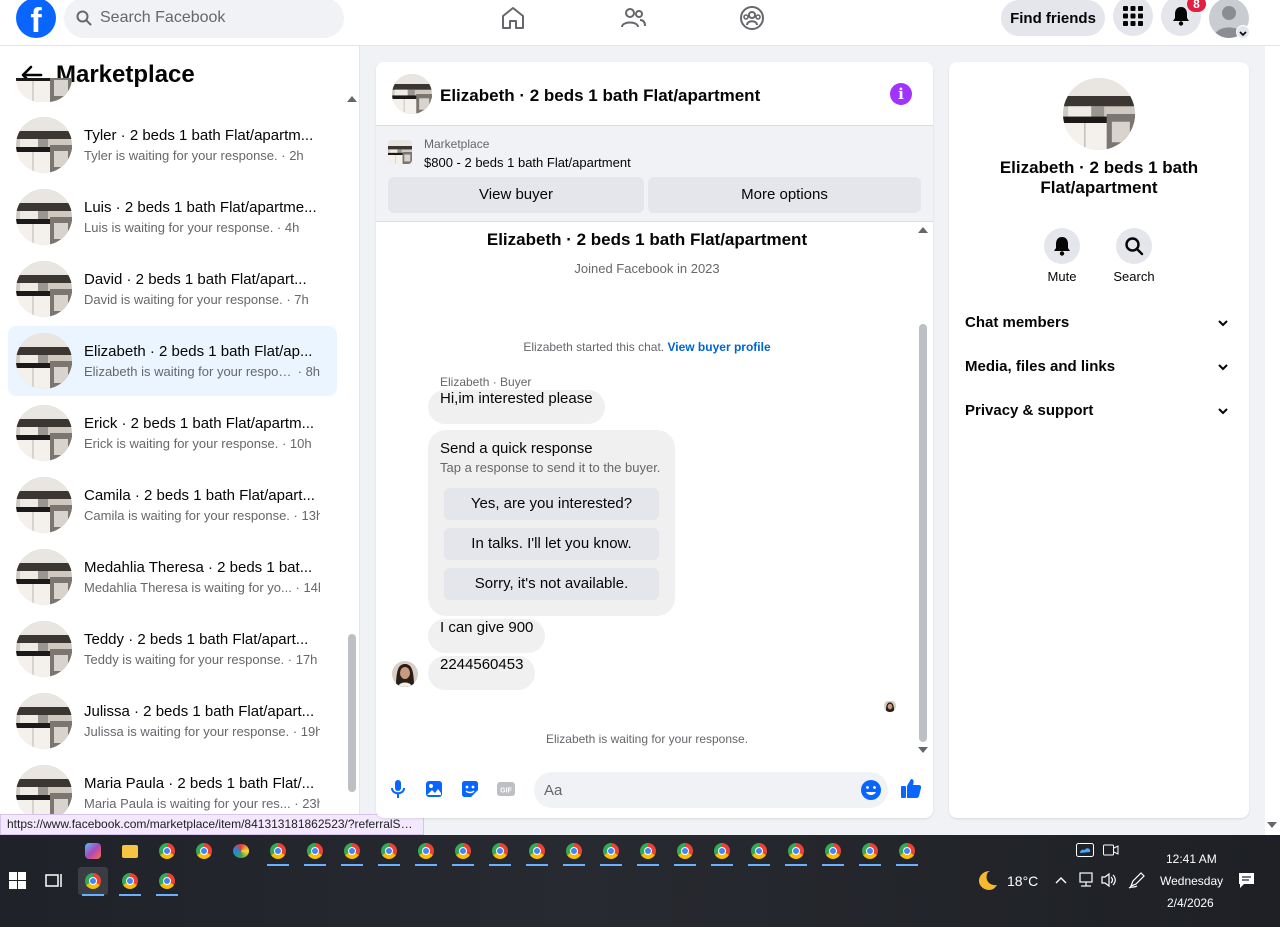 This screenshot has height=927, width=1280. What do you see at coordinates (1272, 440) in the screenshot?
I see `page-scrollbar` at bounding box center [1272, 440].